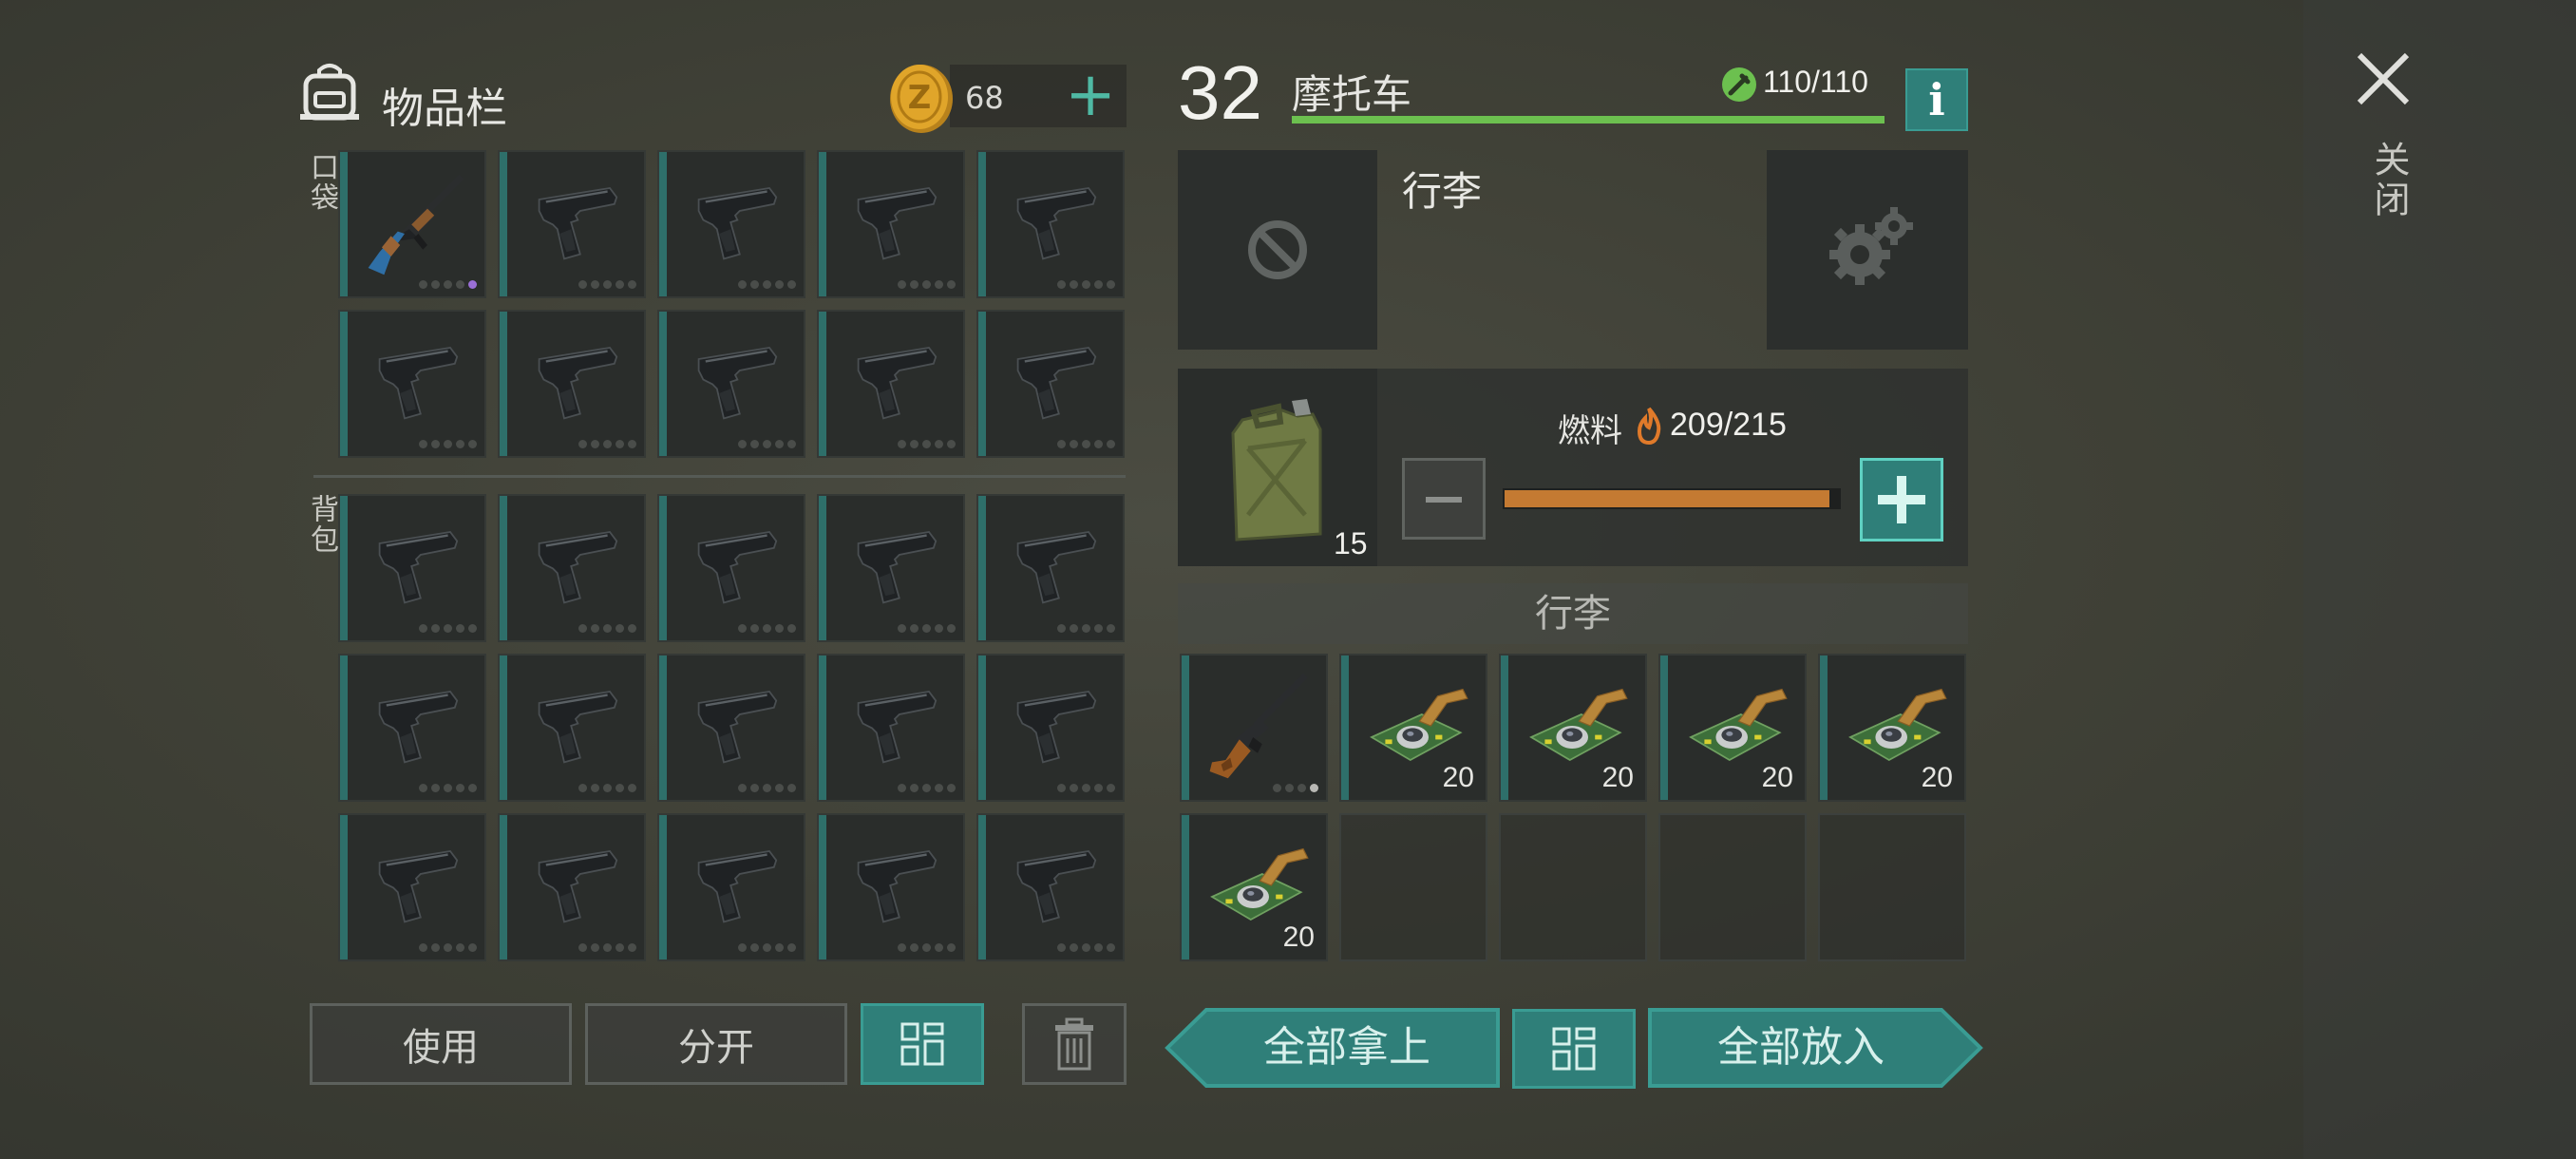 Image resolution: width=2576 pixels, height=1159 pixels. I want to click on close-button, so click(2383, 79).